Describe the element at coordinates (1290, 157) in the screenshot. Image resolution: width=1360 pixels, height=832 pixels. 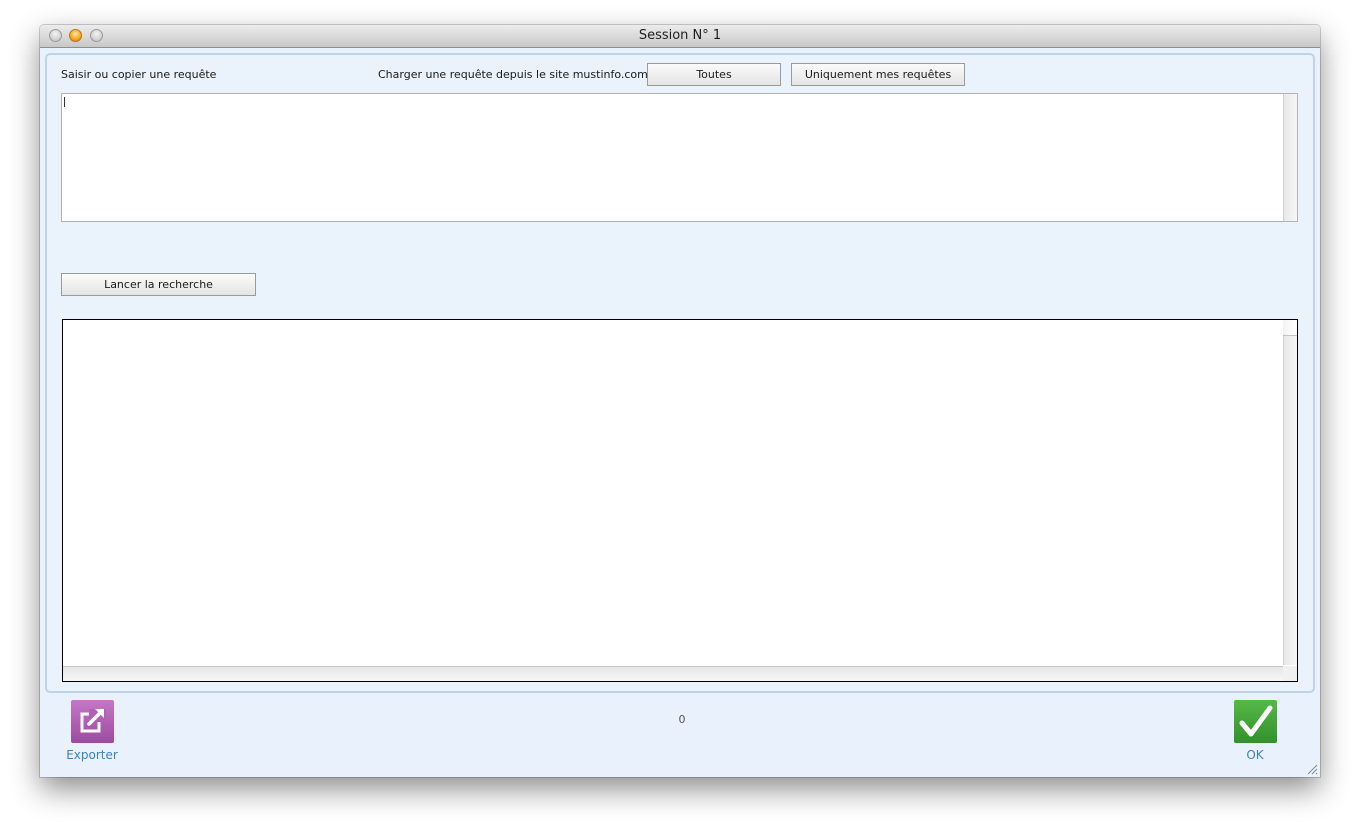
I see `query-scrollbar` at that location.